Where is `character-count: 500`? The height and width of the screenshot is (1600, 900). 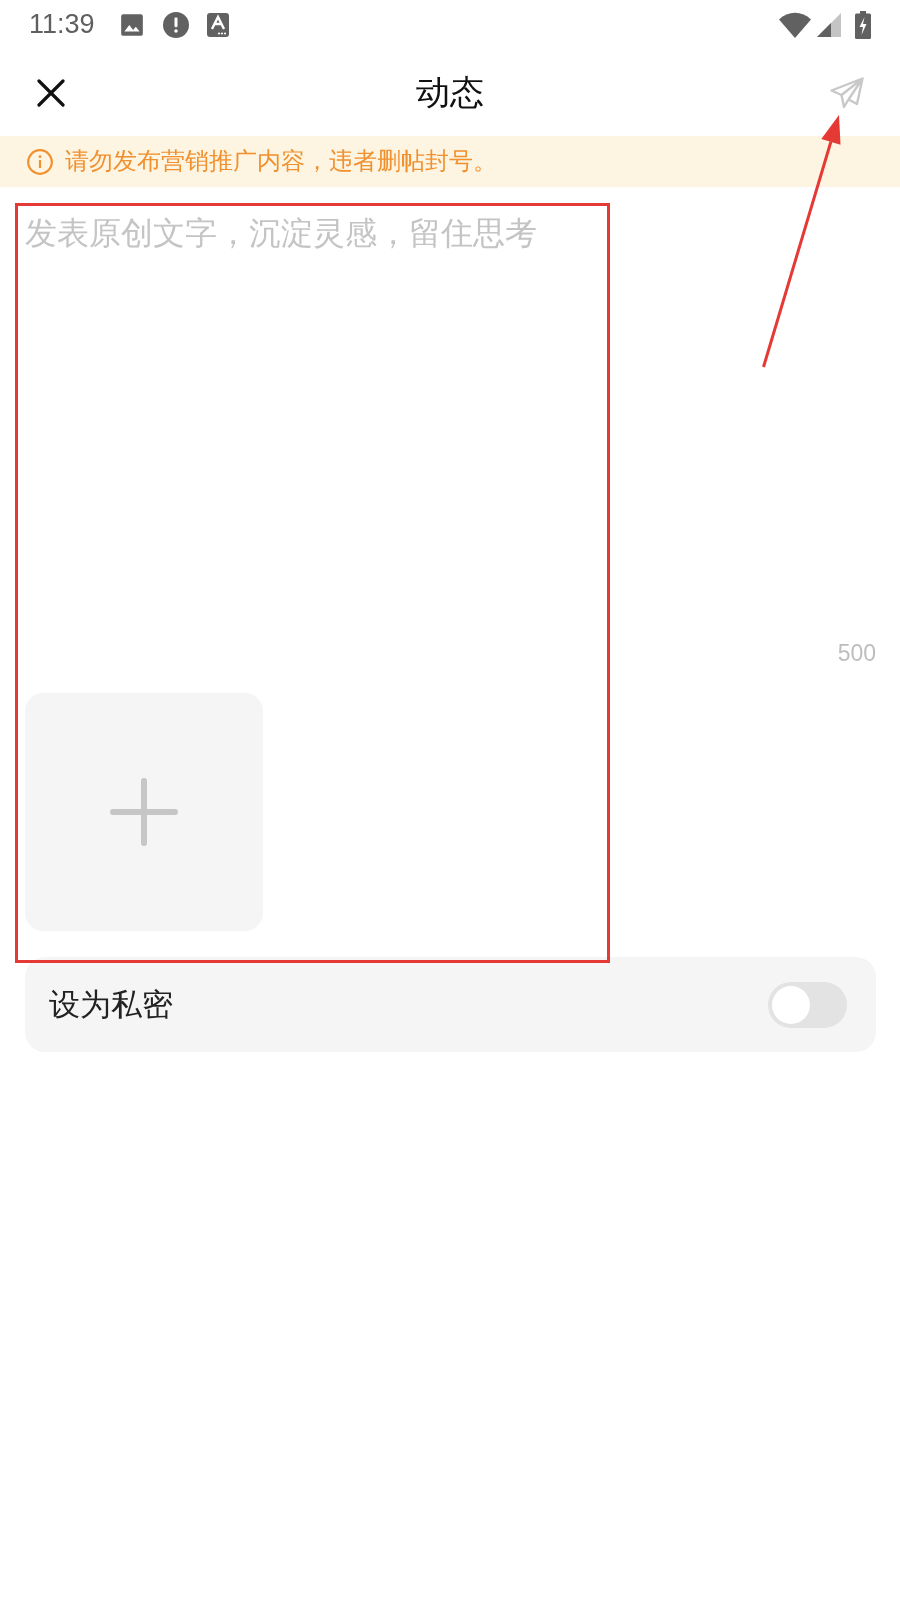 character-count: 500 is located at coordinates (856, 653).